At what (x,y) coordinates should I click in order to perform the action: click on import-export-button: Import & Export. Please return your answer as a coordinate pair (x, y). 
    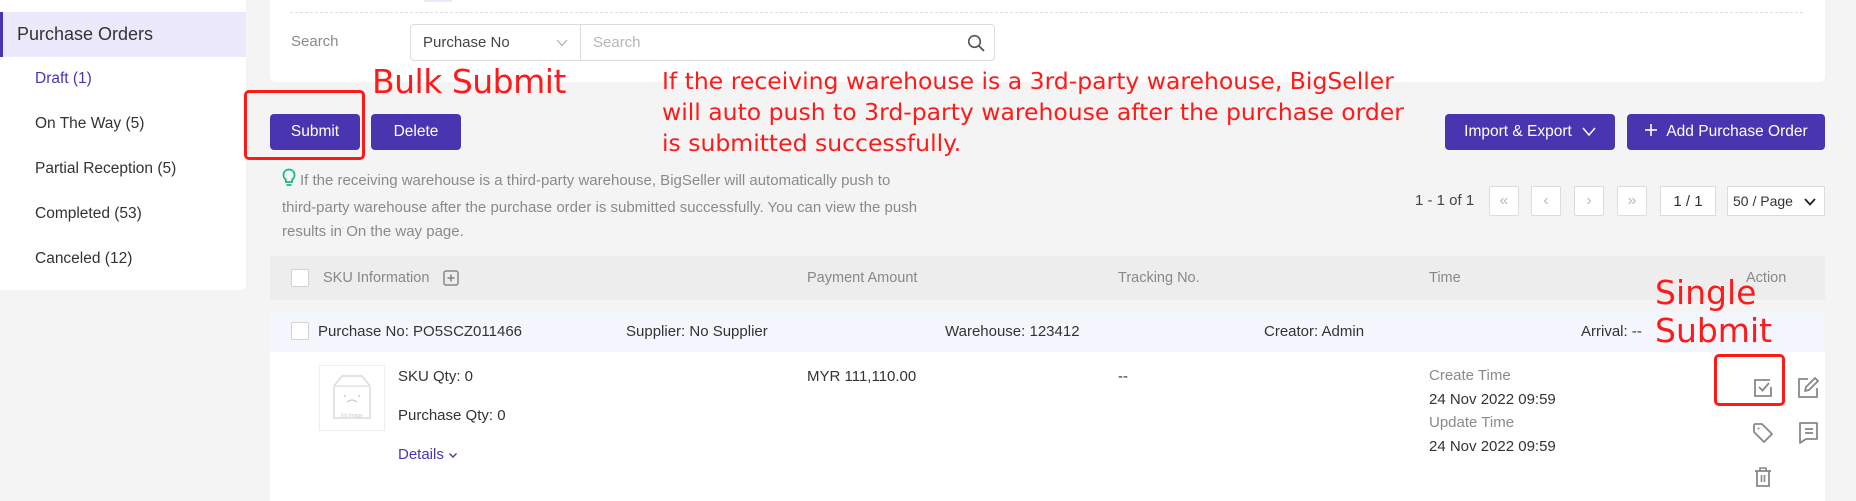
    Looking at the image, I should click on (1530, 132).